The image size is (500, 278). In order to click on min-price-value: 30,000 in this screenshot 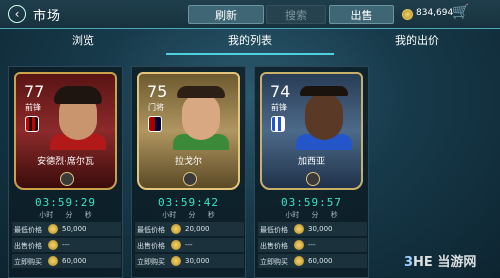, I will do `click(320, 229)`.